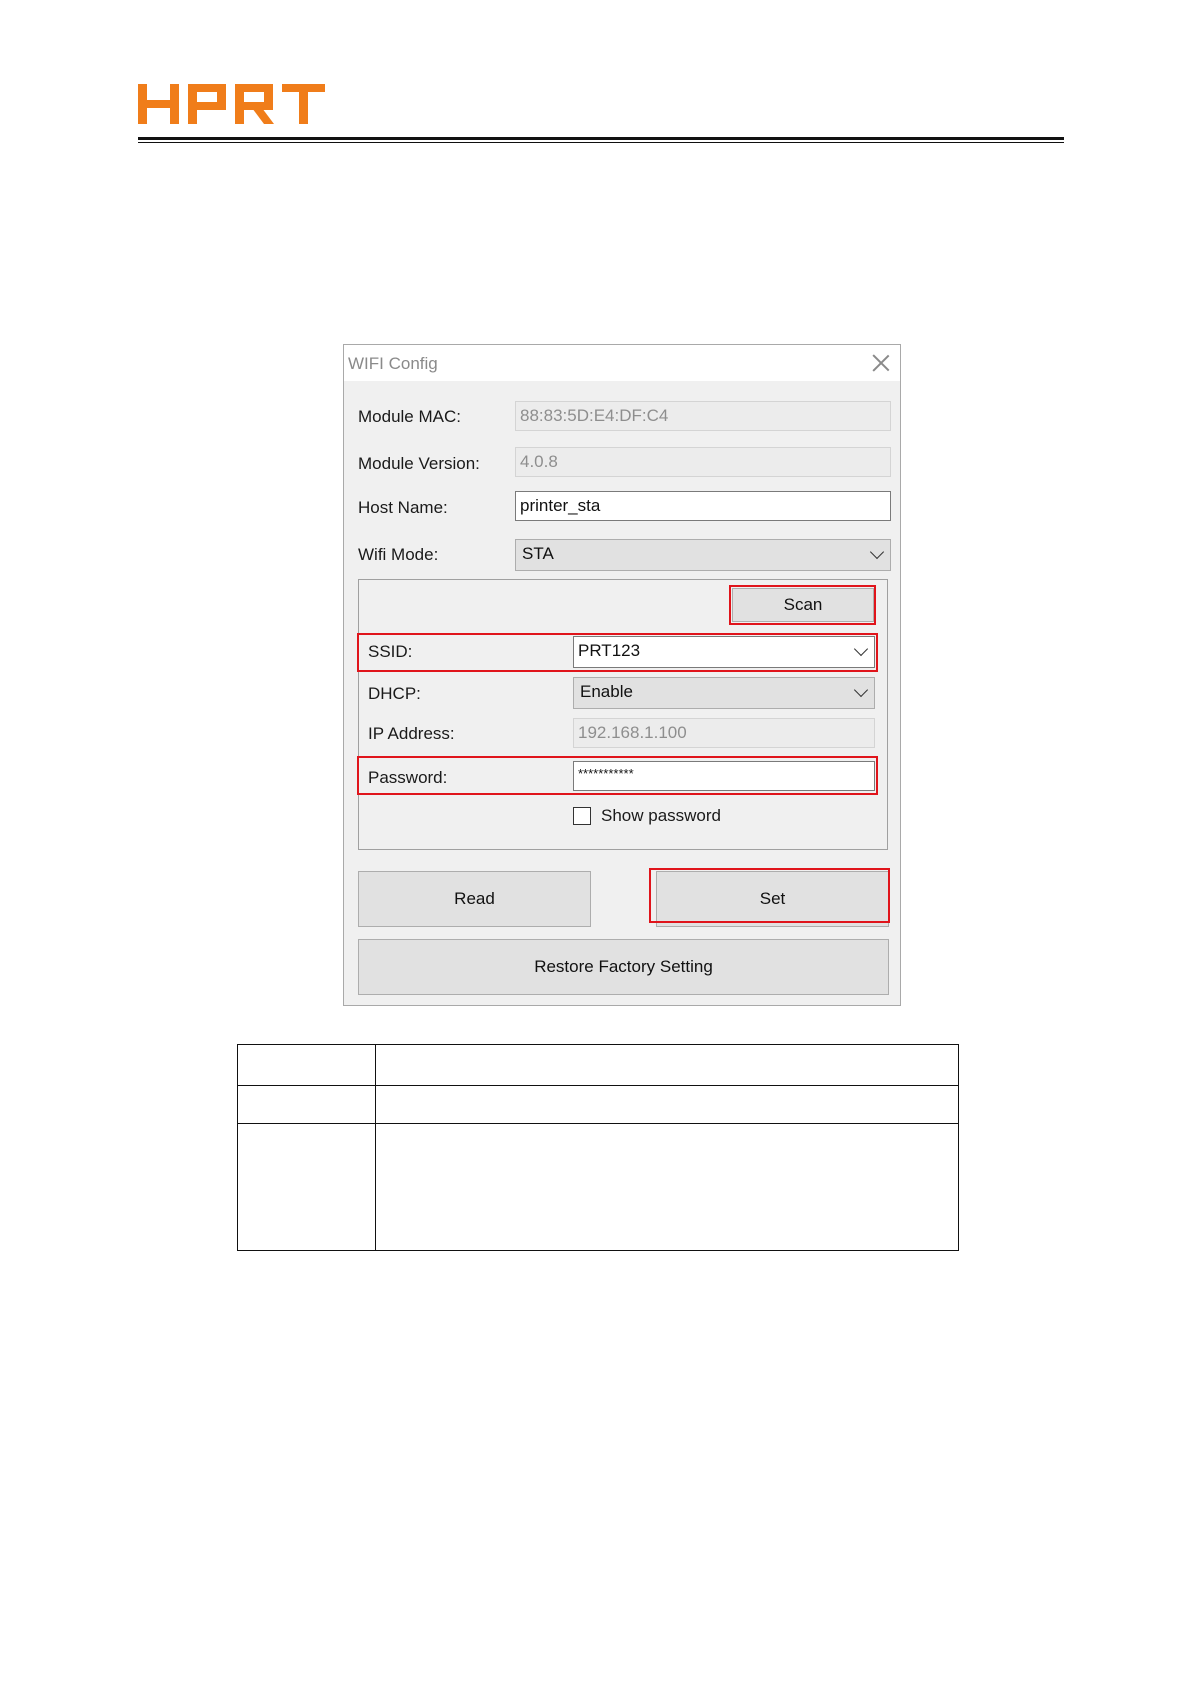  I want to click on ip-address-field: 192.168.1.100, so click(724, 733).